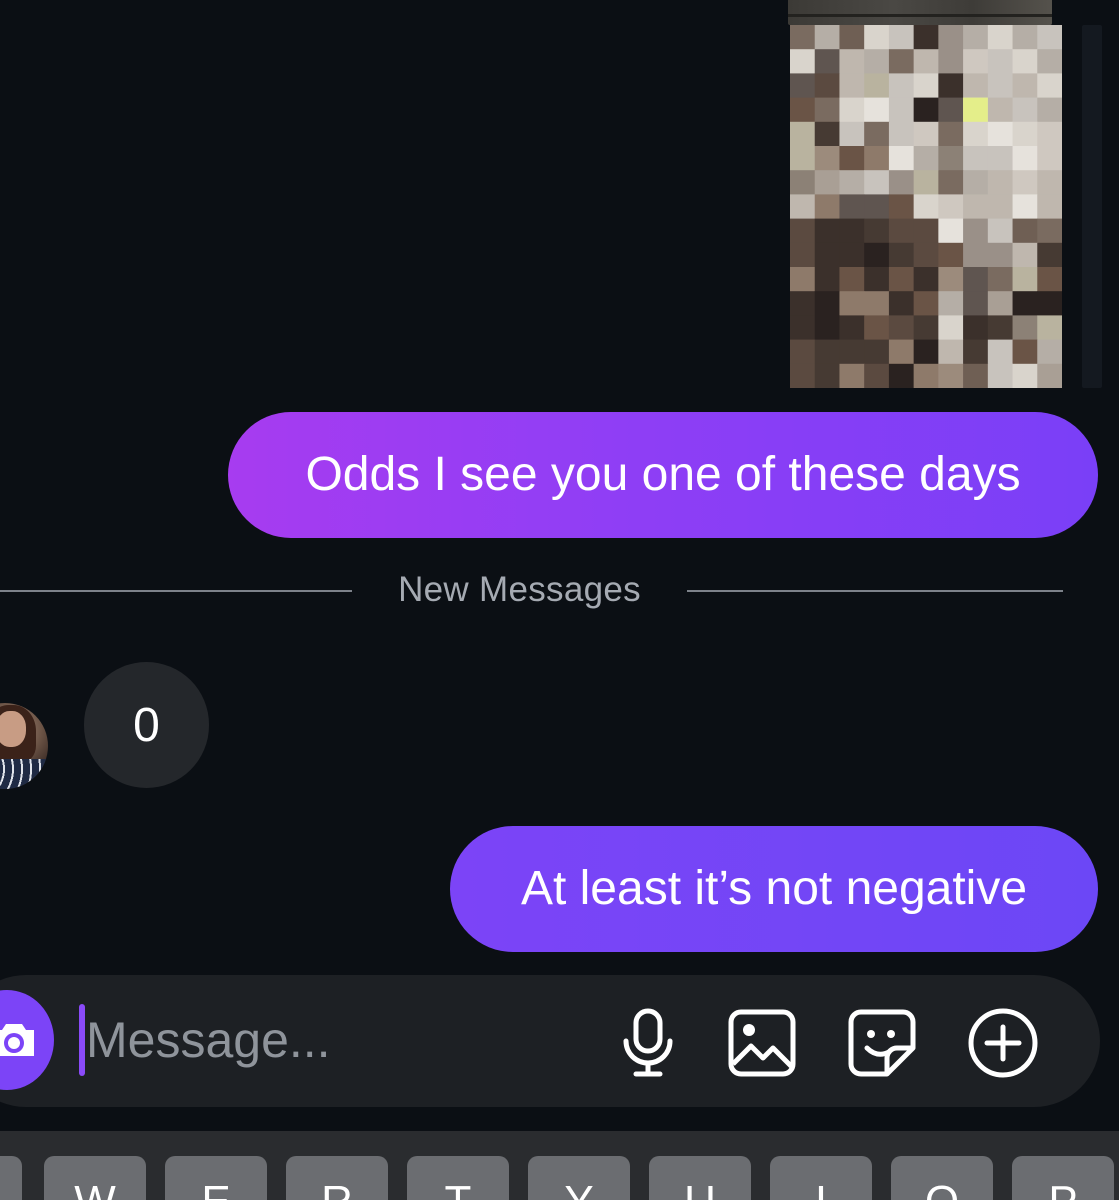 The height and width of the screenshot is (1200, 1119). What do you see at coordinates (11, 1178) in the screenshot?
I see `key-q: Q` at bounding box center [11, 1178].